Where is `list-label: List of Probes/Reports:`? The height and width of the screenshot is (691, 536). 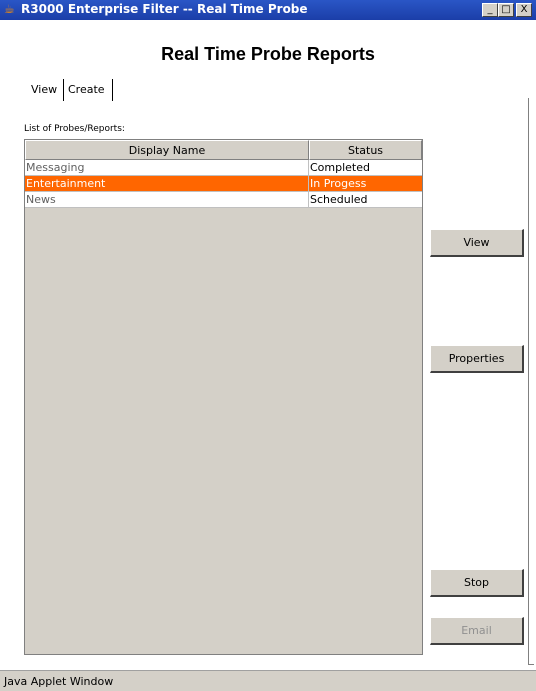 list-label: List of Probes/Reports: is located at coordinates (74, 129).